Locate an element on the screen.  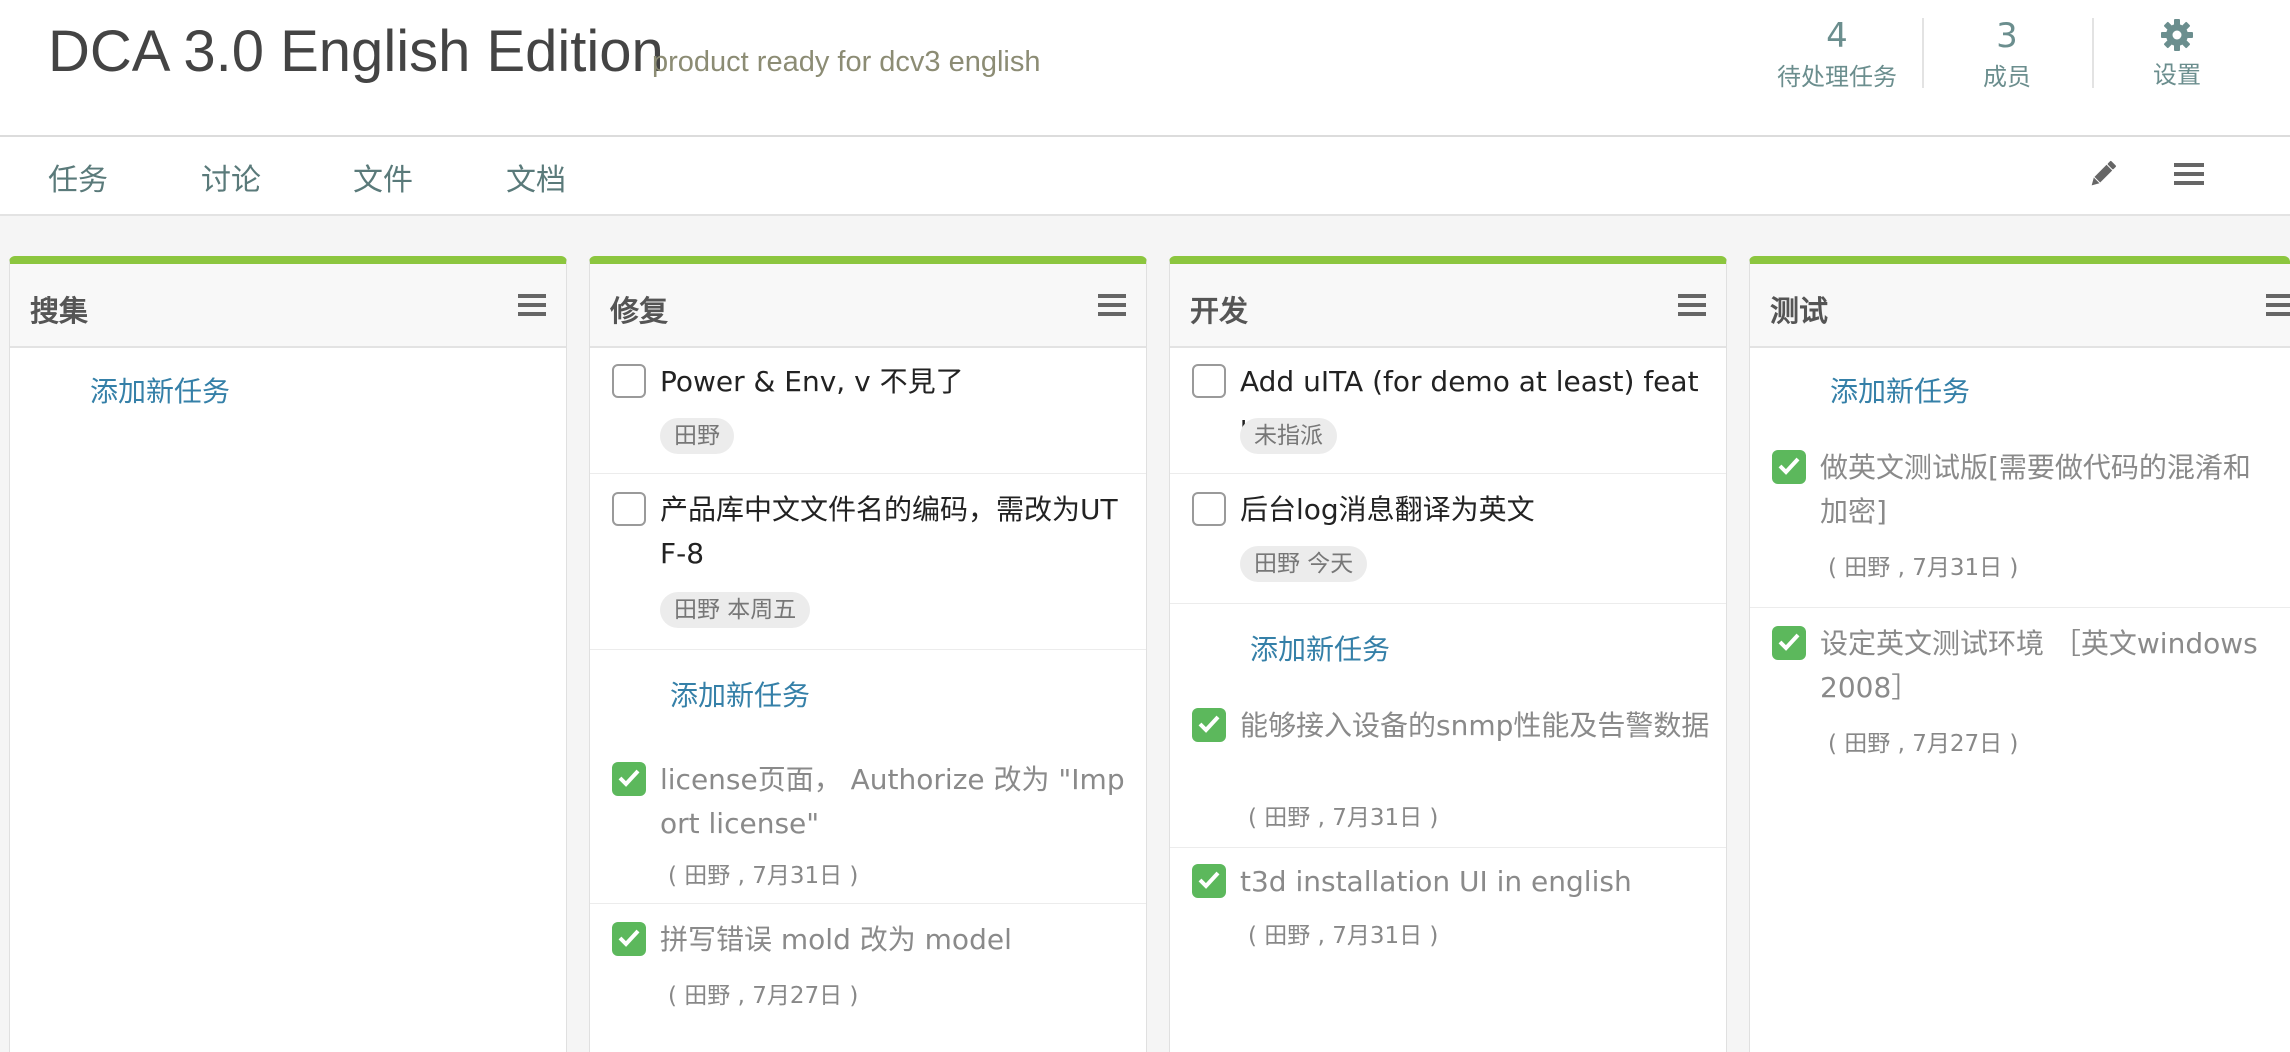
task-title: 做英文测试版[需要做代码的混淆和加密] is located at coordinates (2047, 490).